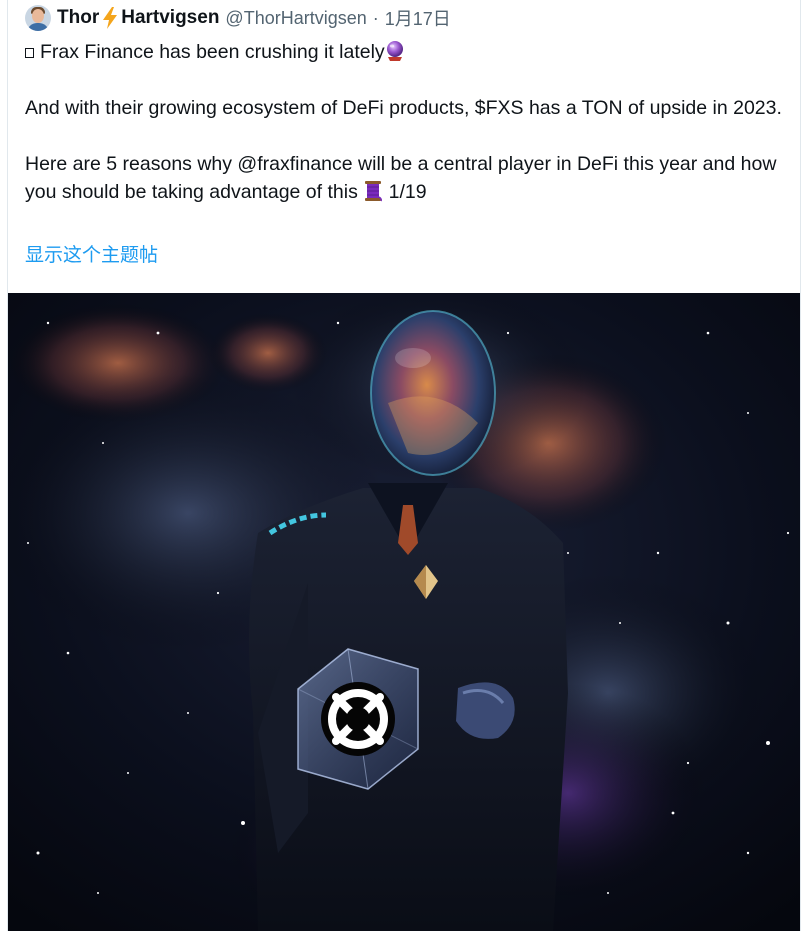 The height and width of the screenshot is (931, 809). Describe the element at coordinates (212, 52) in the screenshot. I see `tweet-line-1-text: Frax Finance has been crushing it lately` at that location.